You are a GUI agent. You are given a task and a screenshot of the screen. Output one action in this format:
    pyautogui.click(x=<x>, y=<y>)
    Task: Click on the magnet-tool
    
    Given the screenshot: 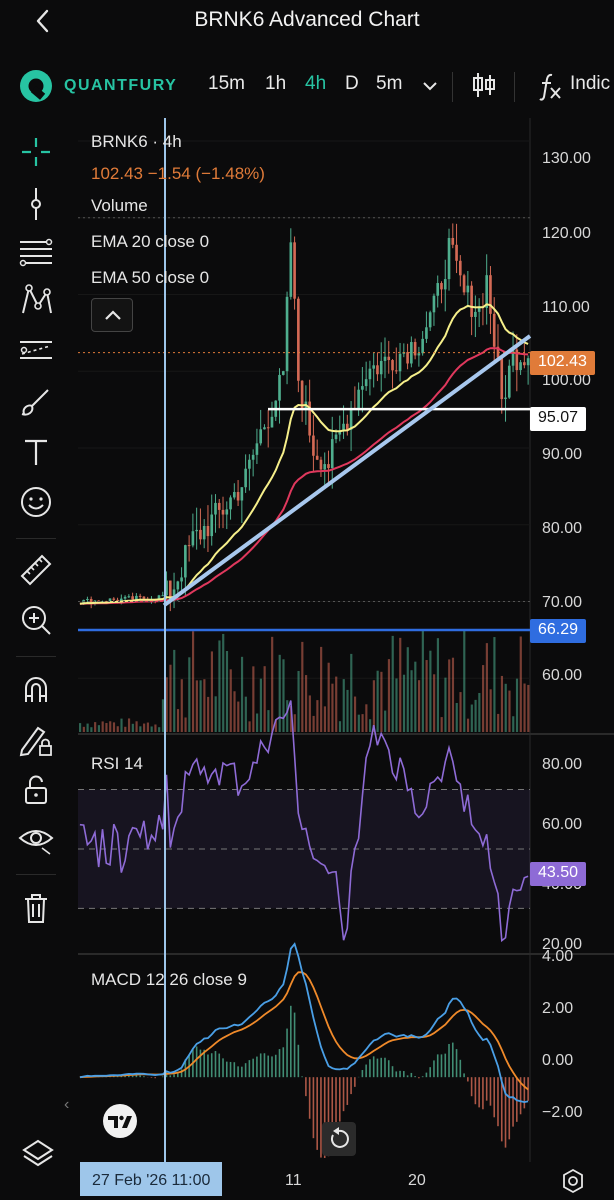 What is the action you would take?
    pyautogui.click(x=36, y=690)
    